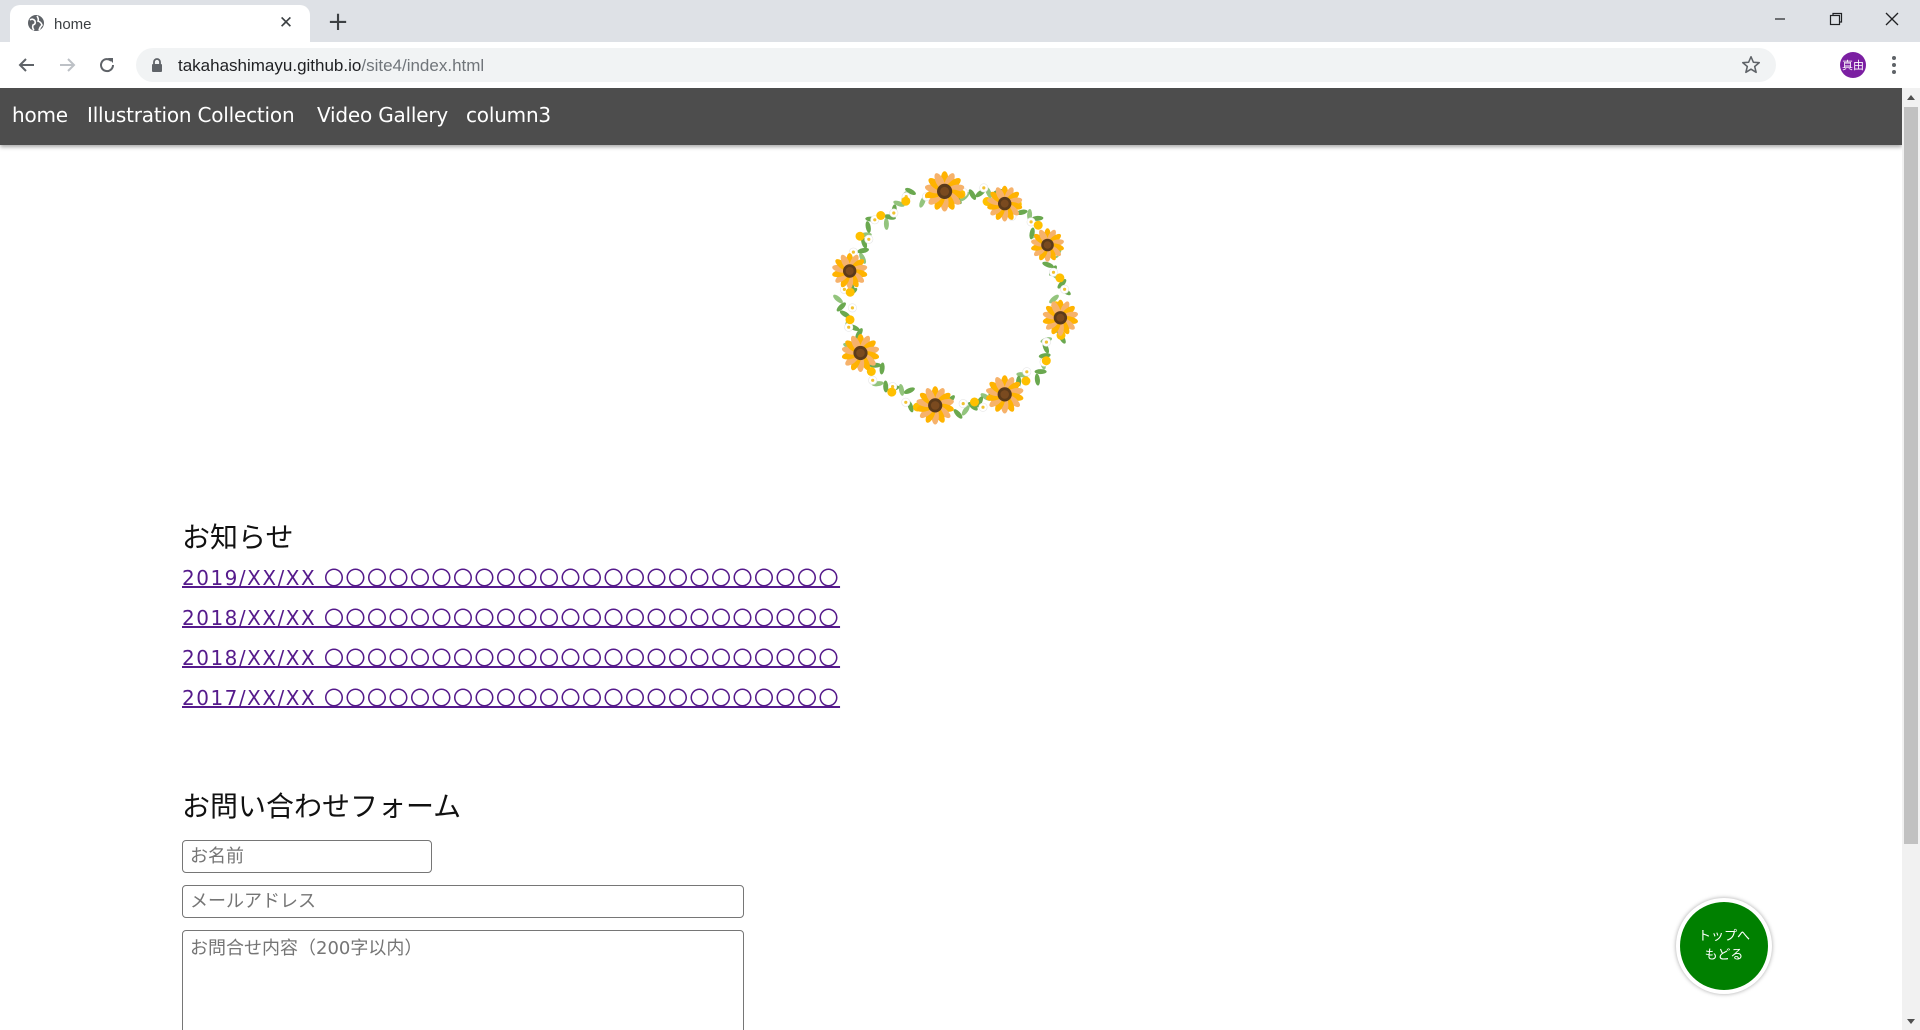  I want to click on reload-icon, so click(107, 65).